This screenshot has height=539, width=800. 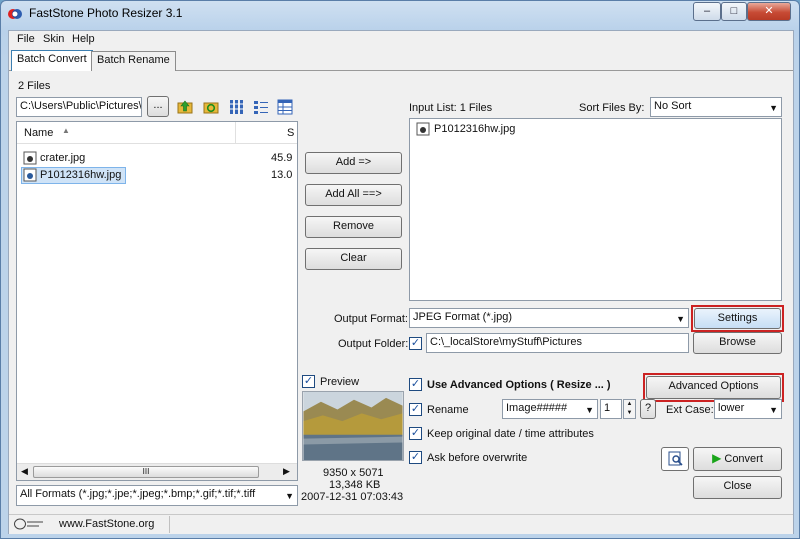 I want to click on scroll-thumb: III, so click(x=146, y=472).